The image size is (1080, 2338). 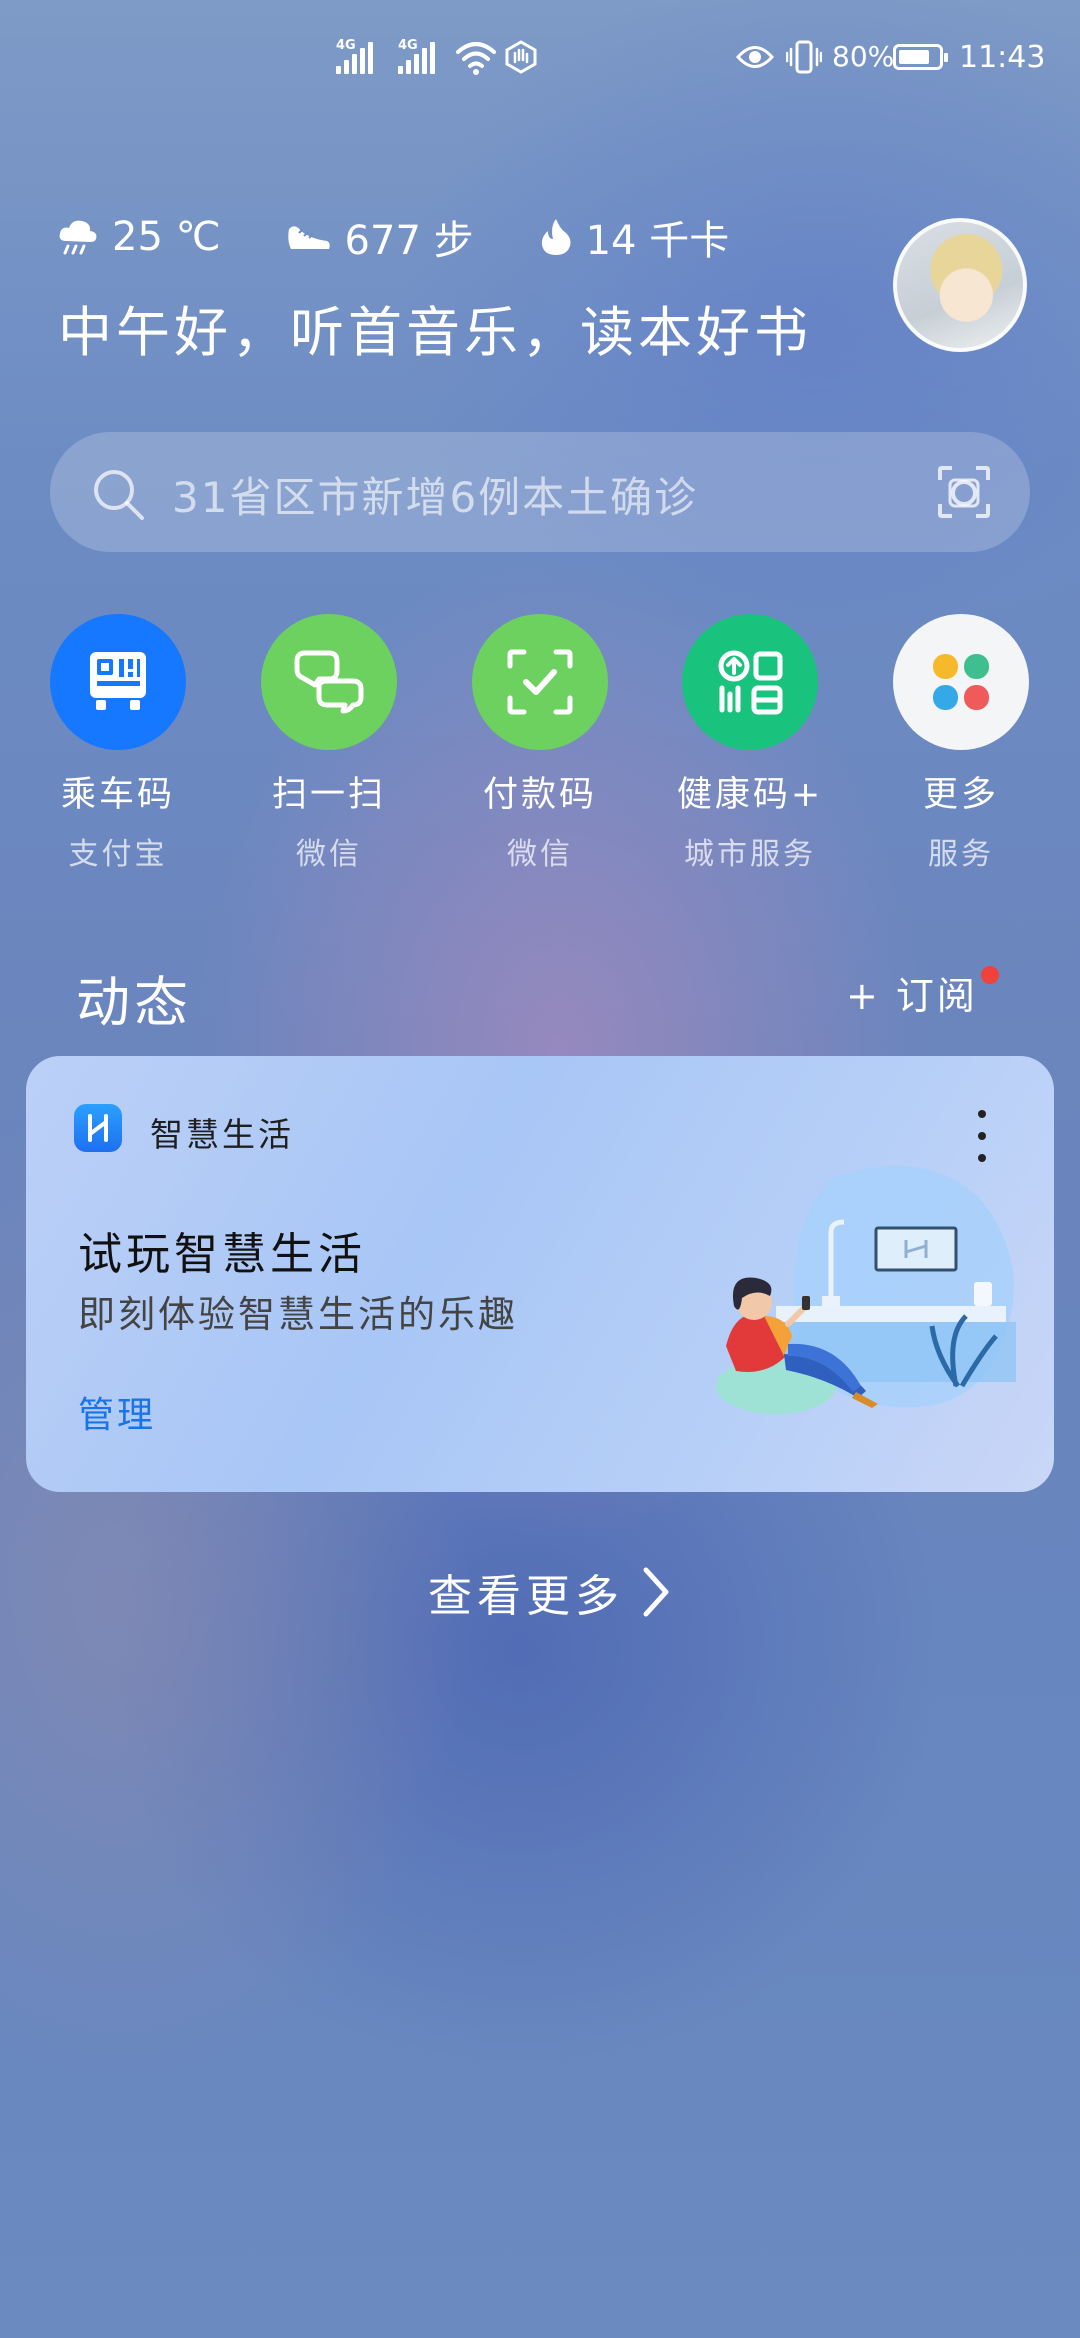 What do you see at coordinates (750, 795) in the screenshot?
I see `quick-app-label: 健康码+` at bounding box center [750, 795].